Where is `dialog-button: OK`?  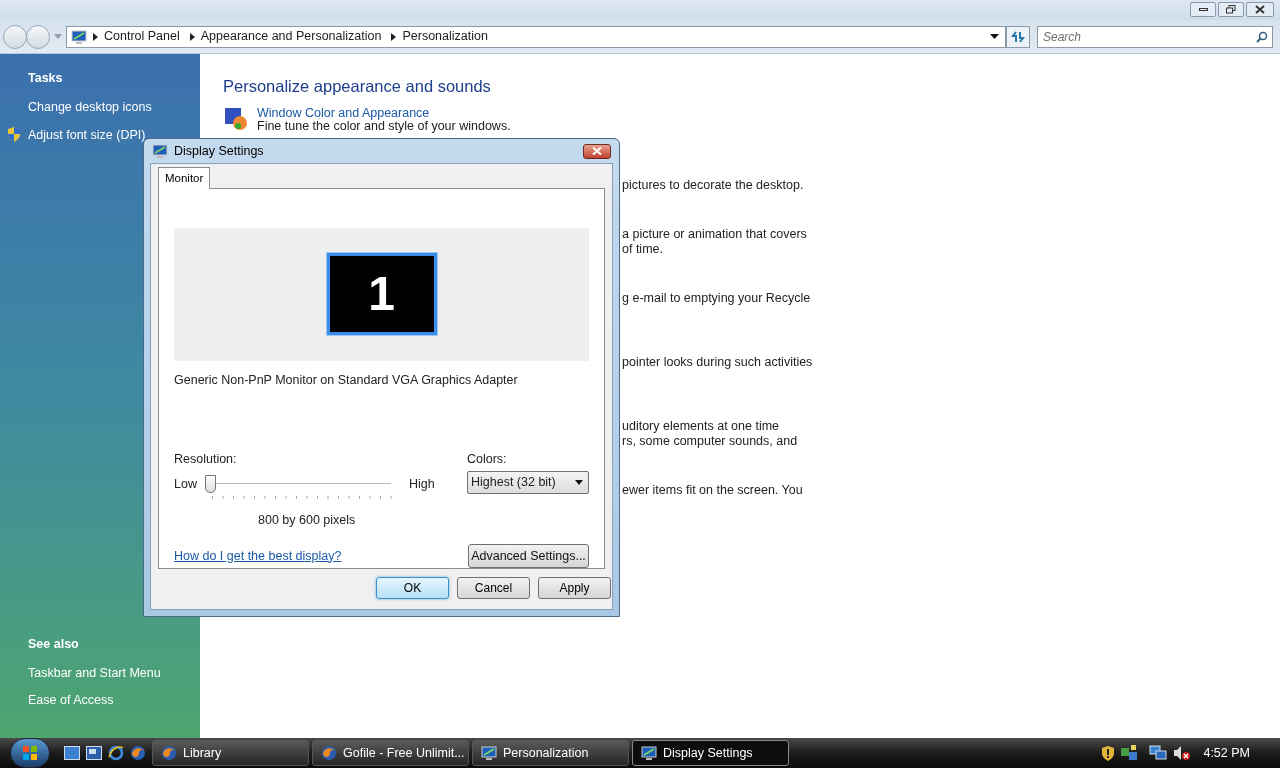 dialog-button: OK is located at coordinates (412, 588).